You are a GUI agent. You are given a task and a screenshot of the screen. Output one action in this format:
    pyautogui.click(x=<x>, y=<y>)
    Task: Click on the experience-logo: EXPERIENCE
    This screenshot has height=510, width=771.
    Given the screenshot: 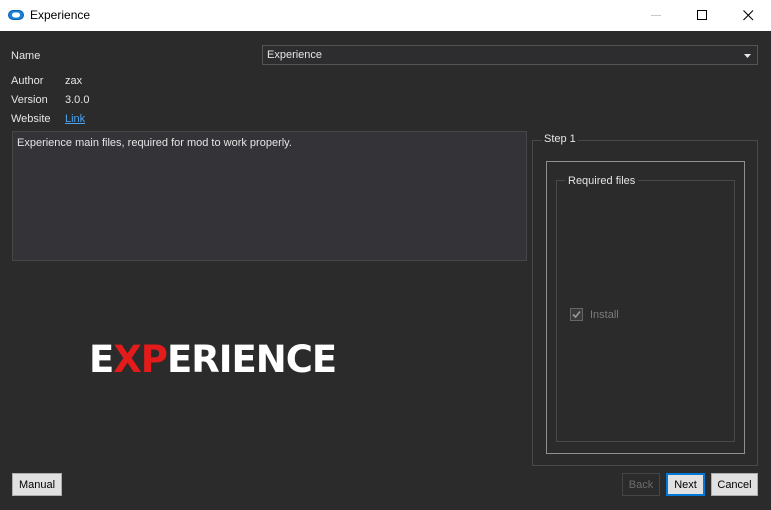 What is the action you would take?
    pyautogui.click(x=213, y=359)
    